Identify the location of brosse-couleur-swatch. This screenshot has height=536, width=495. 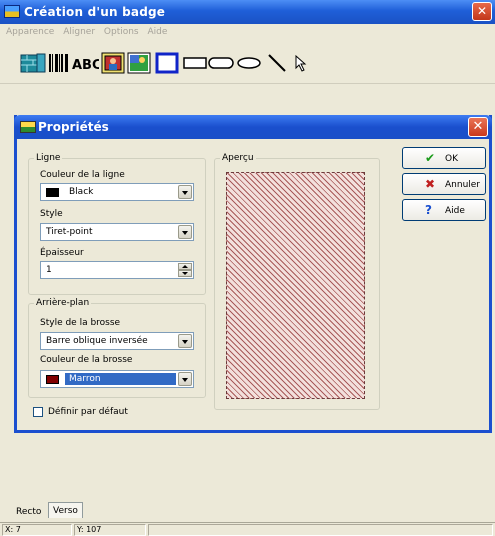
(52, 379).